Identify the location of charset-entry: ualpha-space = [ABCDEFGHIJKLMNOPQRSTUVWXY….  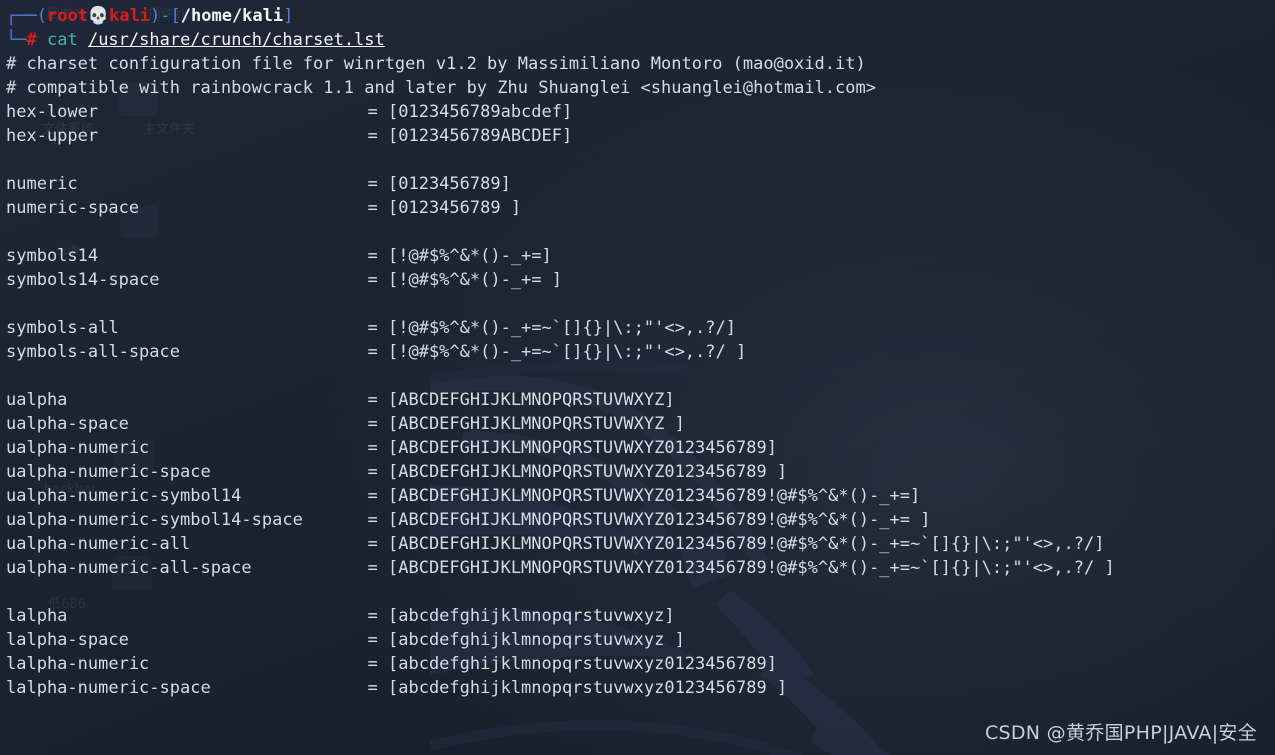
(640, 424).